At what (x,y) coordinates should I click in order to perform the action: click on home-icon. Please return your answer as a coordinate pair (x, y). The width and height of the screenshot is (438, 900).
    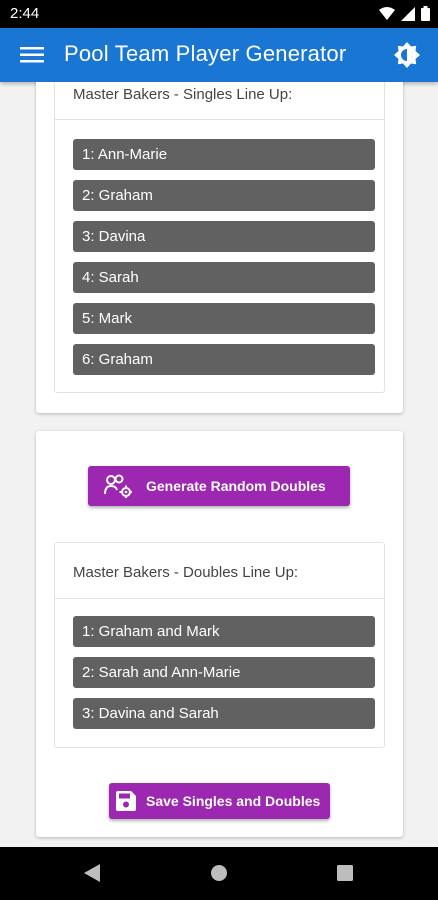
    Looking at the image, I should click on (219, 873).